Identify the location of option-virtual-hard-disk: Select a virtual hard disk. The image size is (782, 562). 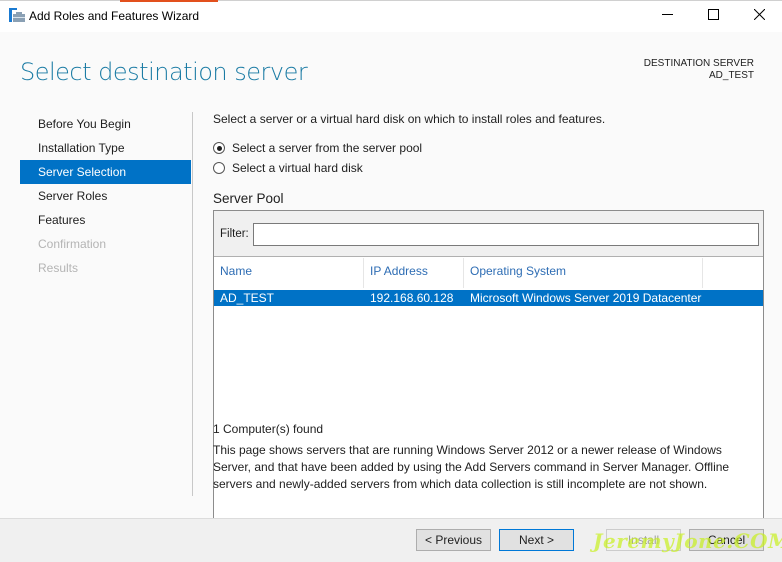
(288, 168).